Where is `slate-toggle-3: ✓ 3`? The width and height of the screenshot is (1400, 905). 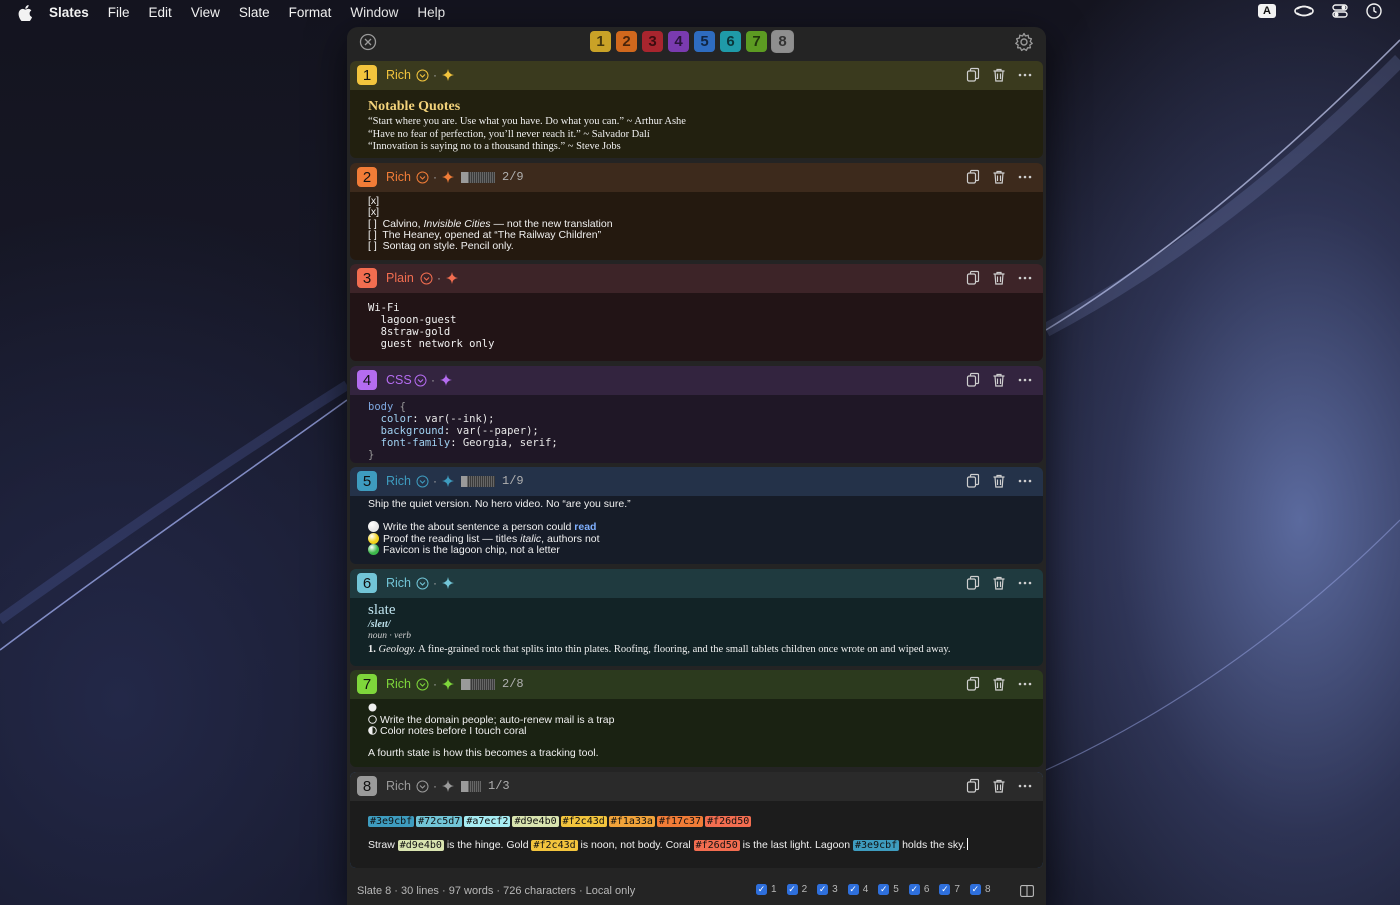
slate-toggle-3: ✓ 3 is located at coordinates (827, 889).